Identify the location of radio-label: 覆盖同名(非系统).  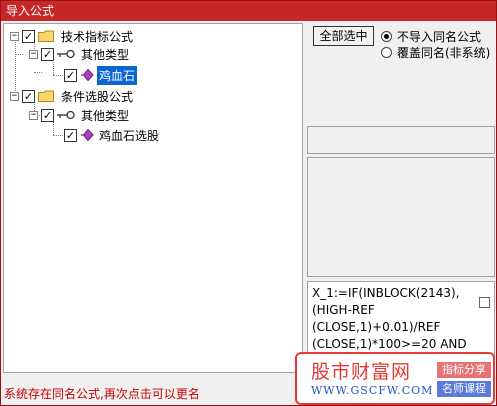
(444, 52).